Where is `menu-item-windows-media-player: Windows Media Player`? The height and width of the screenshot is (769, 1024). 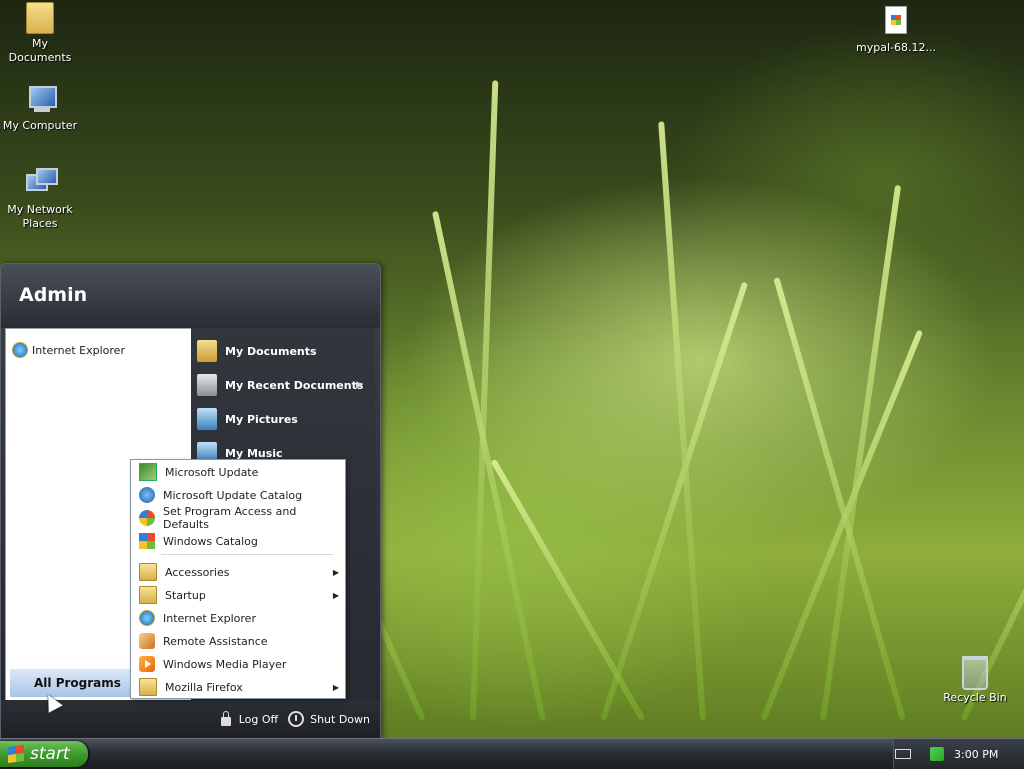
menu-item-windows-media-player: Windows Media Player is located at coordinates (238, 664).